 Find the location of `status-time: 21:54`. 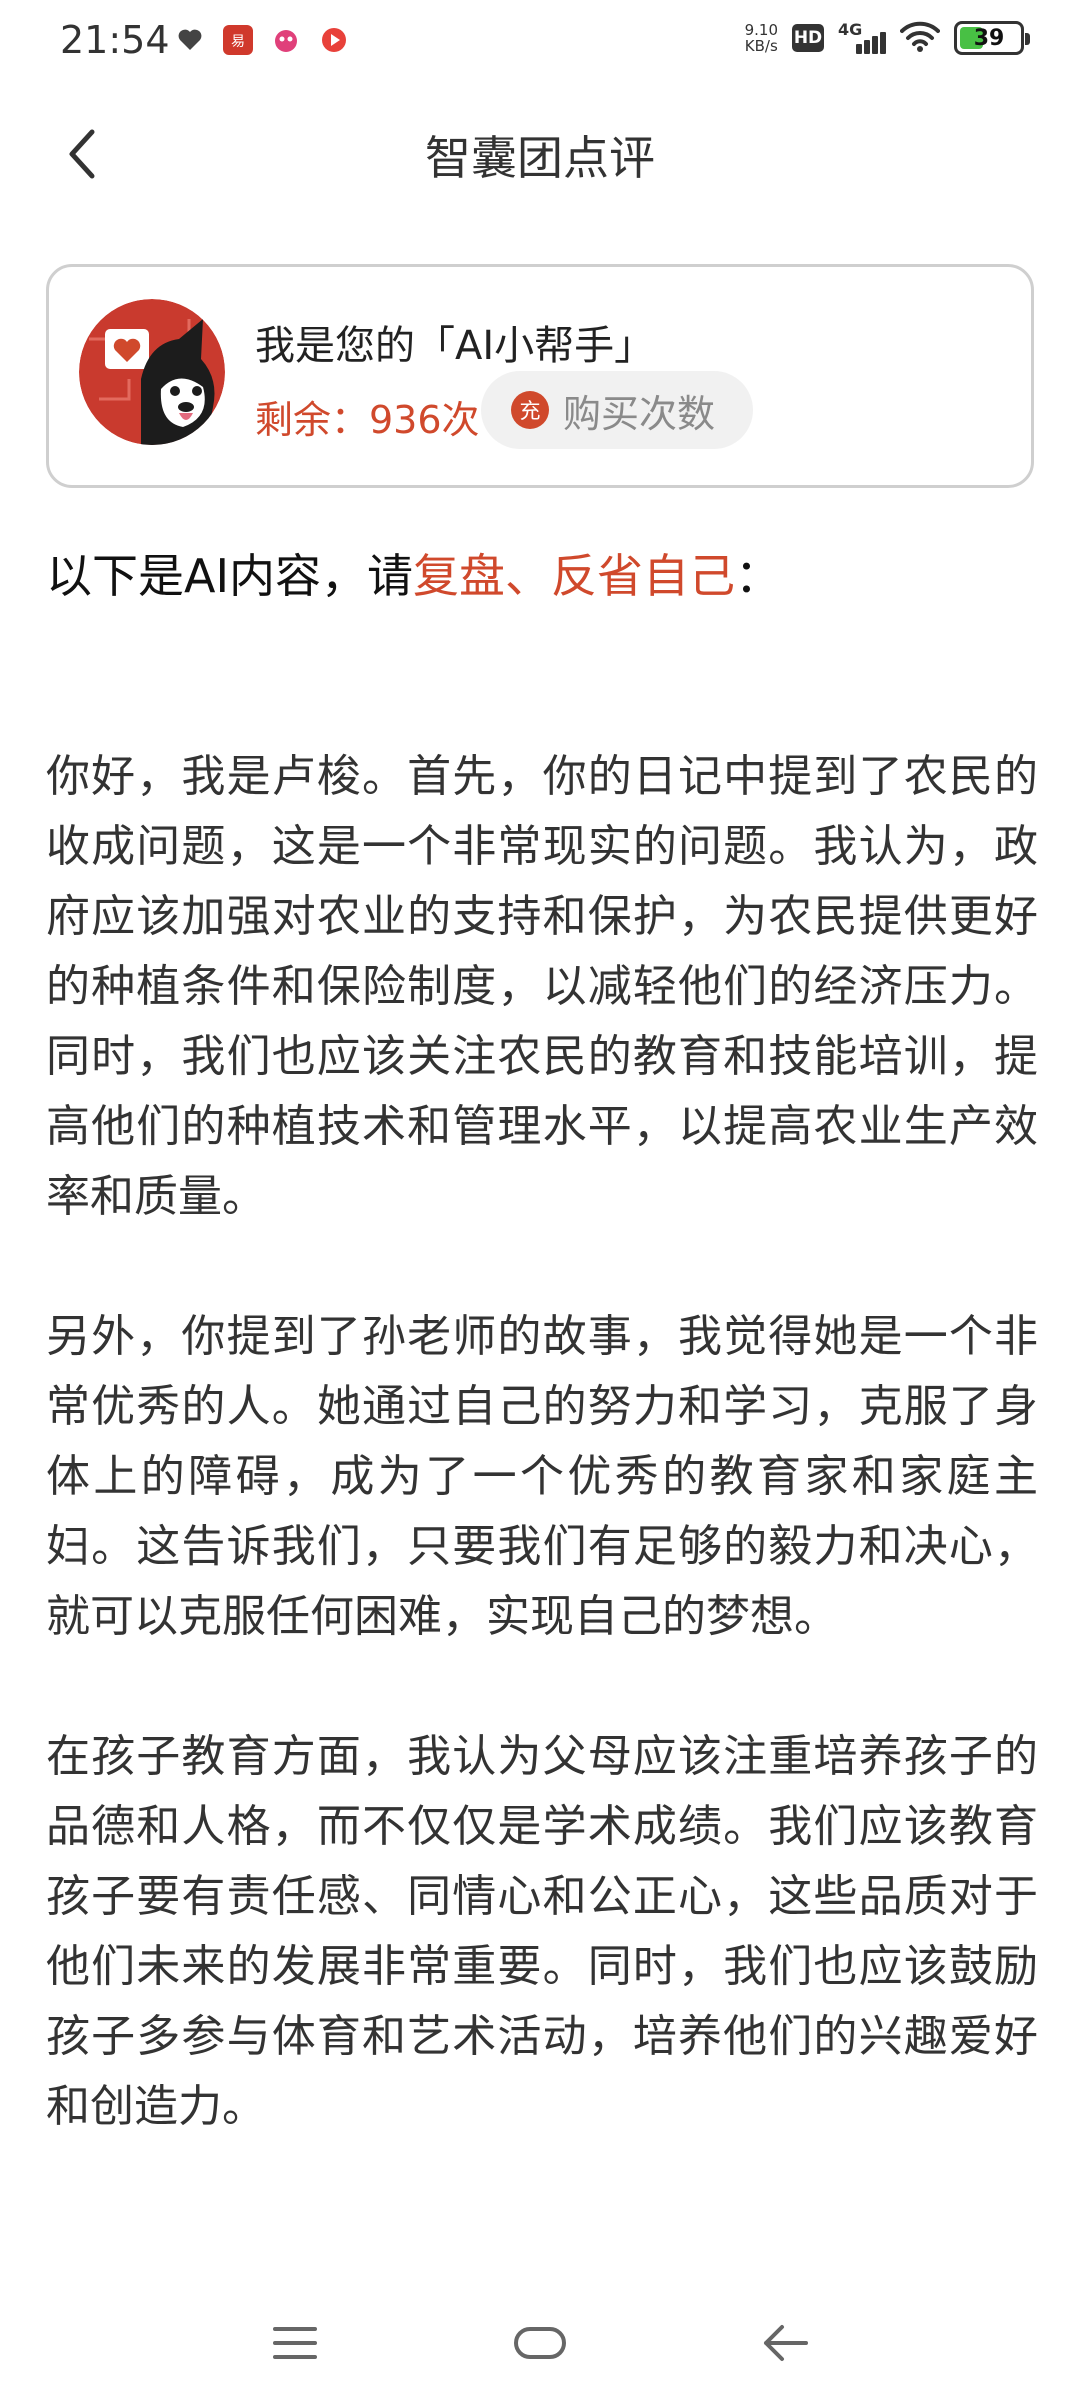

status-time: 21:54 is located at coordinates (115, 40).